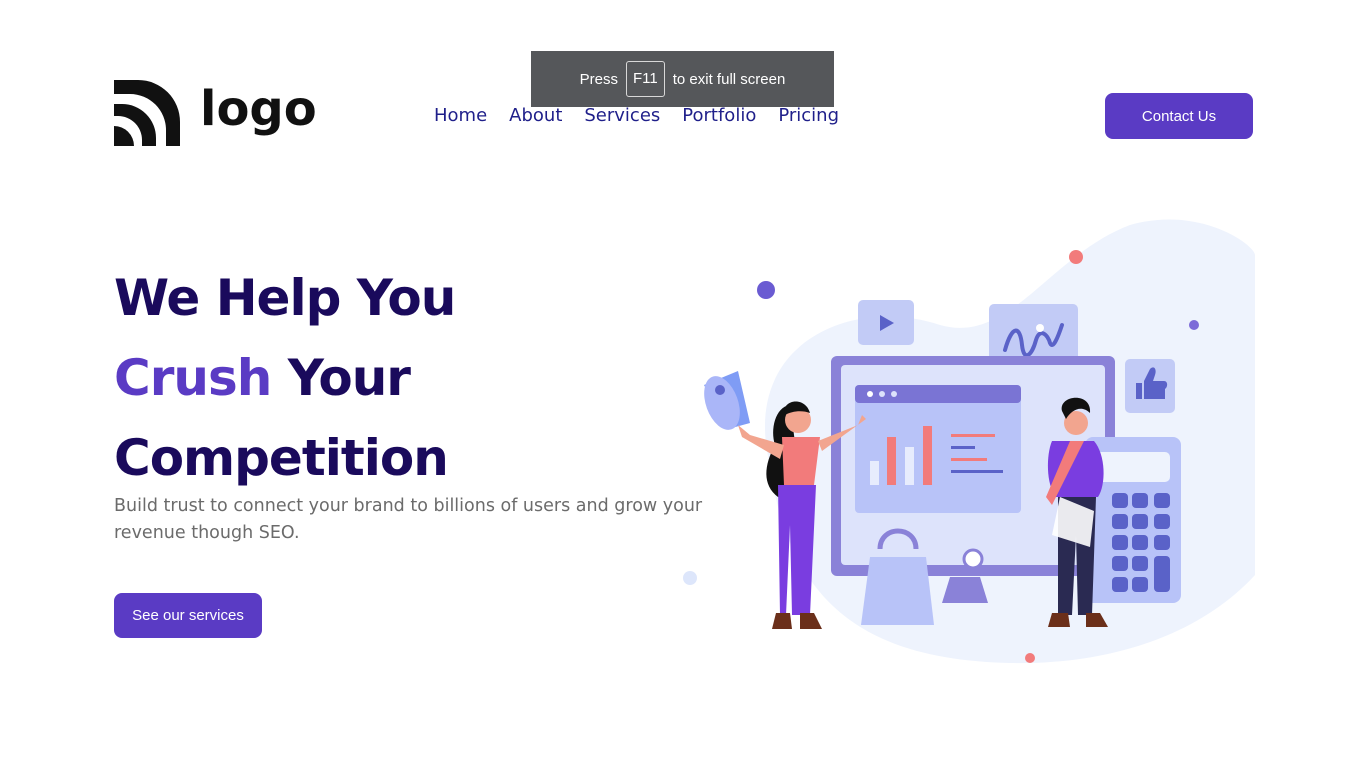 This screenshot has height=768, width=1366. What do you see at coordinates (719, 116) in the screenshot?
I see `nav-portfolio-link: Portfolio` at bounding box center [719, 116].